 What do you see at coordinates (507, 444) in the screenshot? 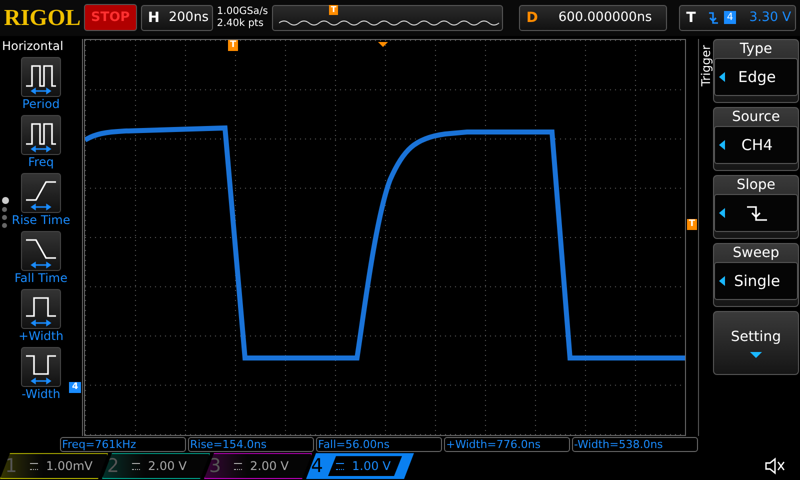
I see `measurement-readout: +Width=776.0ns` at bounding box center [507, 444].